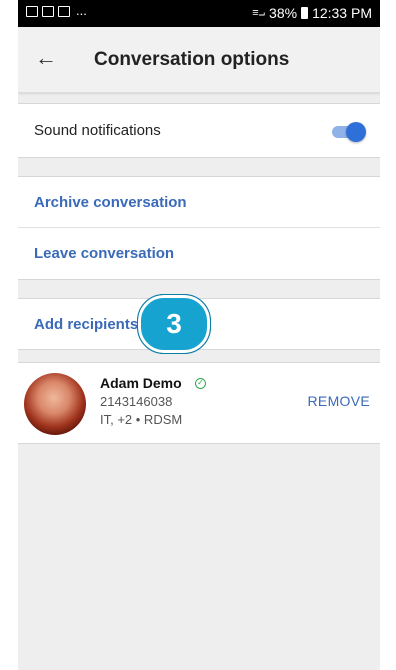 This screenshot has width=396, height=670. Describe the element at coordinates (110, 202) in the screenshot. I see `archive-conversation-link: Archive conversation` at that location.